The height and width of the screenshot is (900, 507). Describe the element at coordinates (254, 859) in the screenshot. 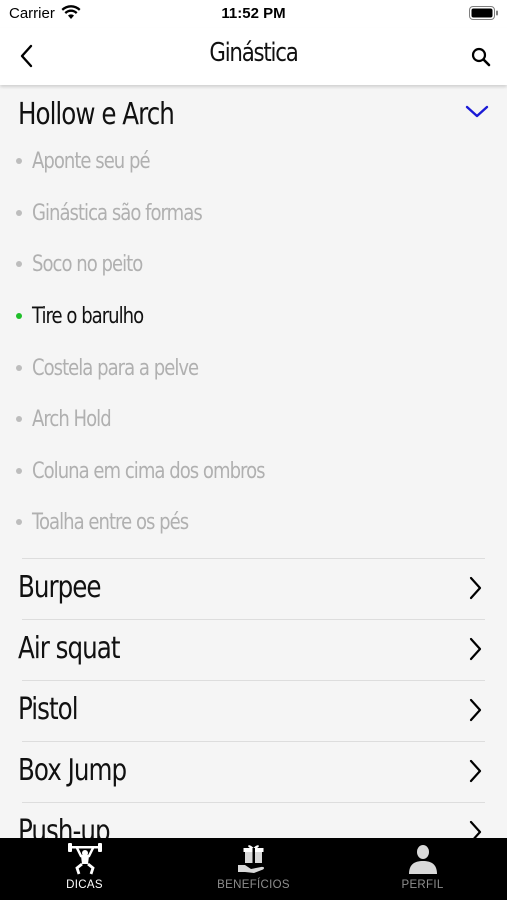

I see `gift-hand-icon` at that location.